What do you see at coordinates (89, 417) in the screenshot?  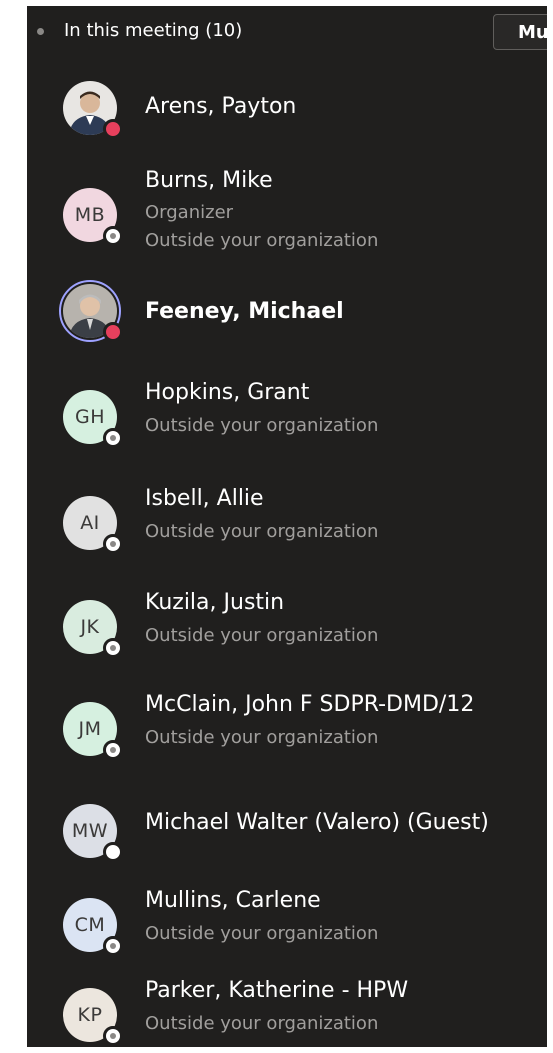 I see `avatar-initials: GH` at bounding box center [89, 417].